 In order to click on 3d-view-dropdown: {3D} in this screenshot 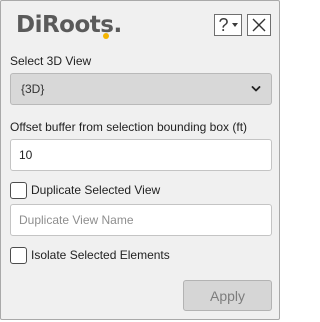, I will do `click(141, 89)`.